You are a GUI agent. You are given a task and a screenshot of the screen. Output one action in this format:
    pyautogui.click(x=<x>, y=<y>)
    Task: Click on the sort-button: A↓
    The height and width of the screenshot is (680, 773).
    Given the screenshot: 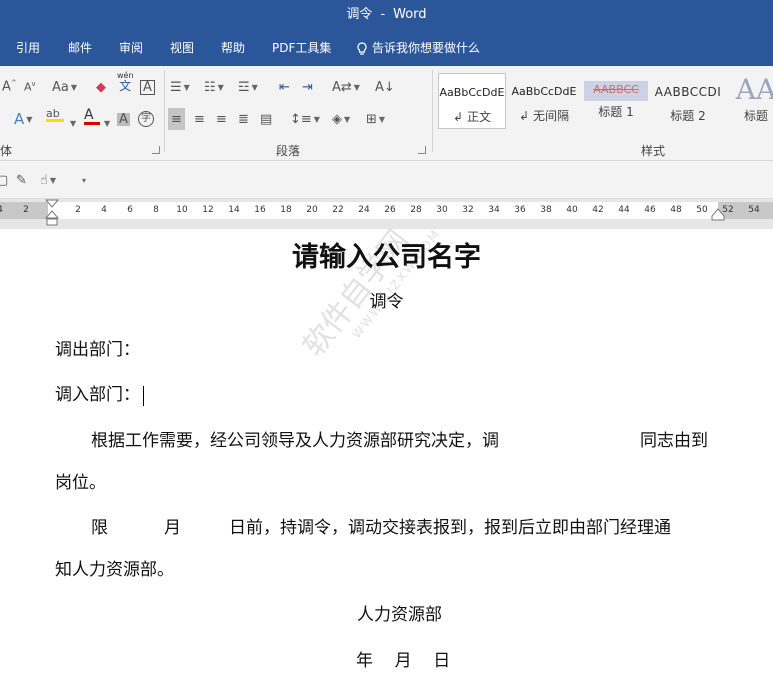 What is the action you would take?
    pyautogui.click(x=385, y=87)
    